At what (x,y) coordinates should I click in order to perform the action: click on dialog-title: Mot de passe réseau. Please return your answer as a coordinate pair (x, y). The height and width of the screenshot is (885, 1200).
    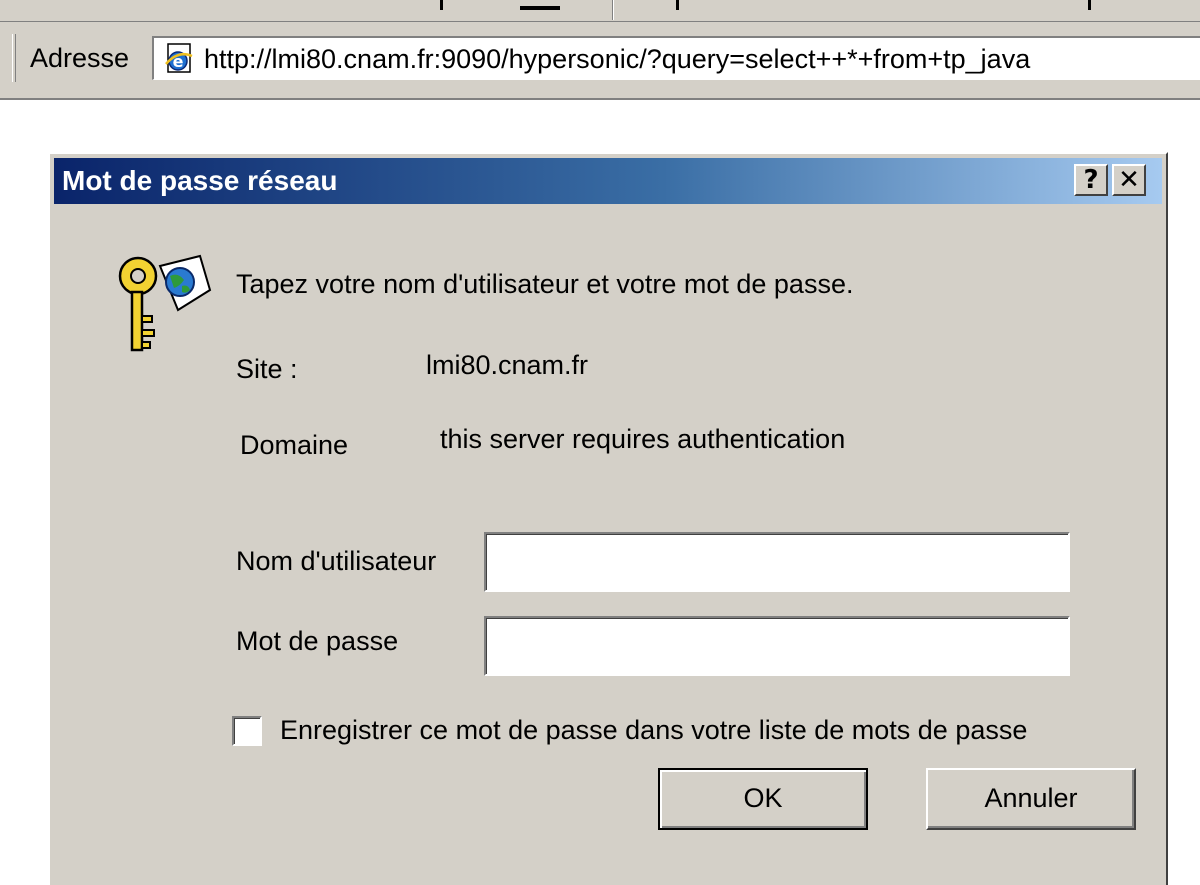
    Looking at the image, I should click on (200, 180).